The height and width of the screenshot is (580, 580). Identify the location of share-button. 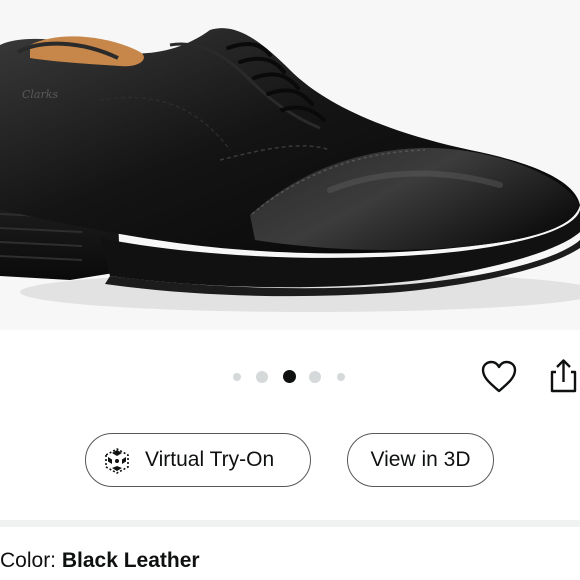
(561, 376).